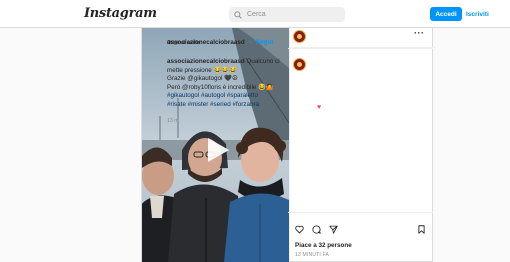 The height and width of the screenshot is (262, 510). Describe the element at coordinates (477, 14) in the screenshot. I see `signup-link: Iscriviti` at that location.